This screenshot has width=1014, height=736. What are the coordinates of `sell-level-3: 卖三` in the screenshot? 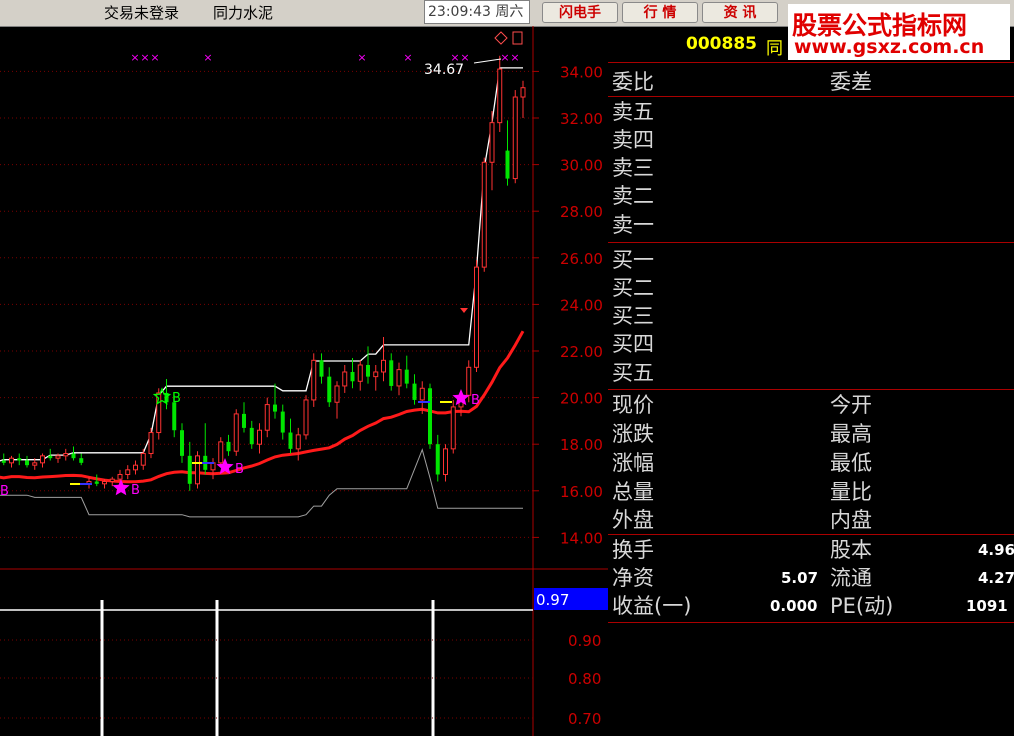 It's located at (633, 168).